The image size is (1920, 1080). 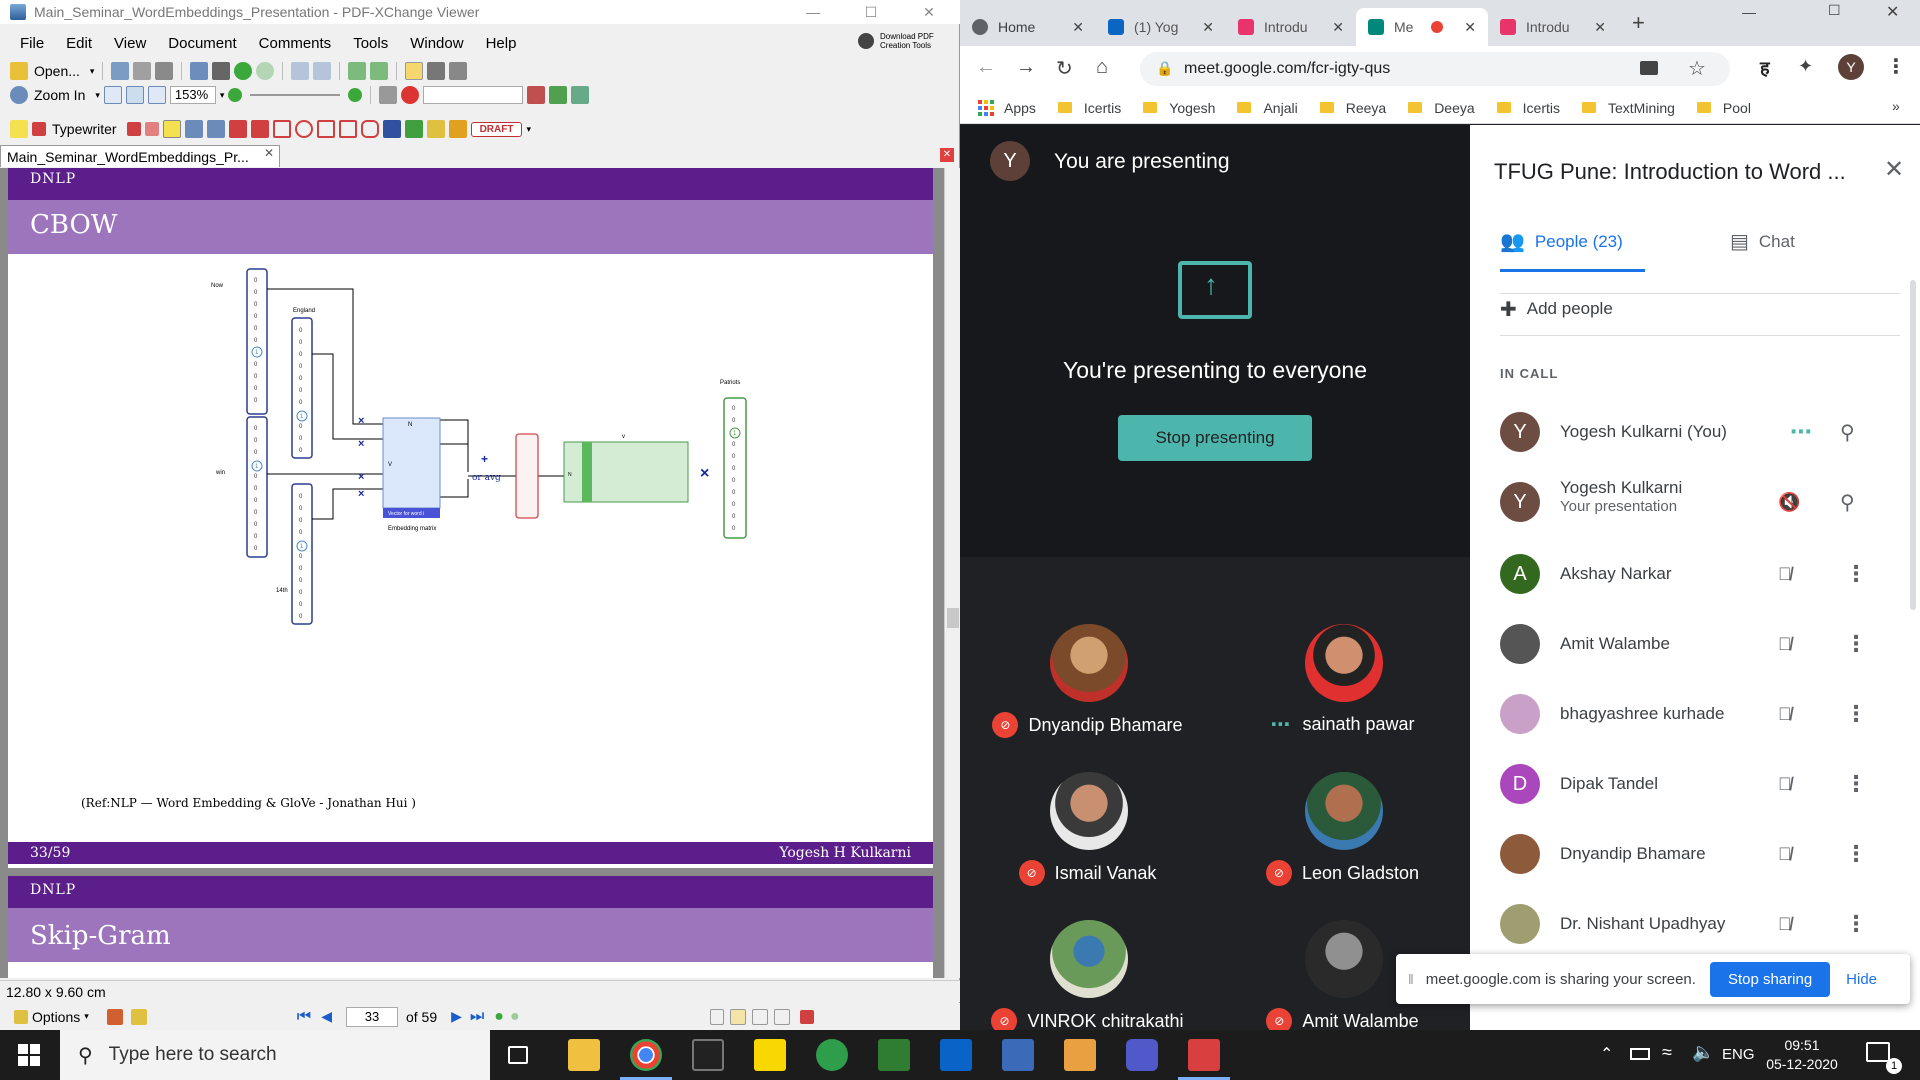 I want to click on zoom-plus-icon, so click(x=355, y=95).